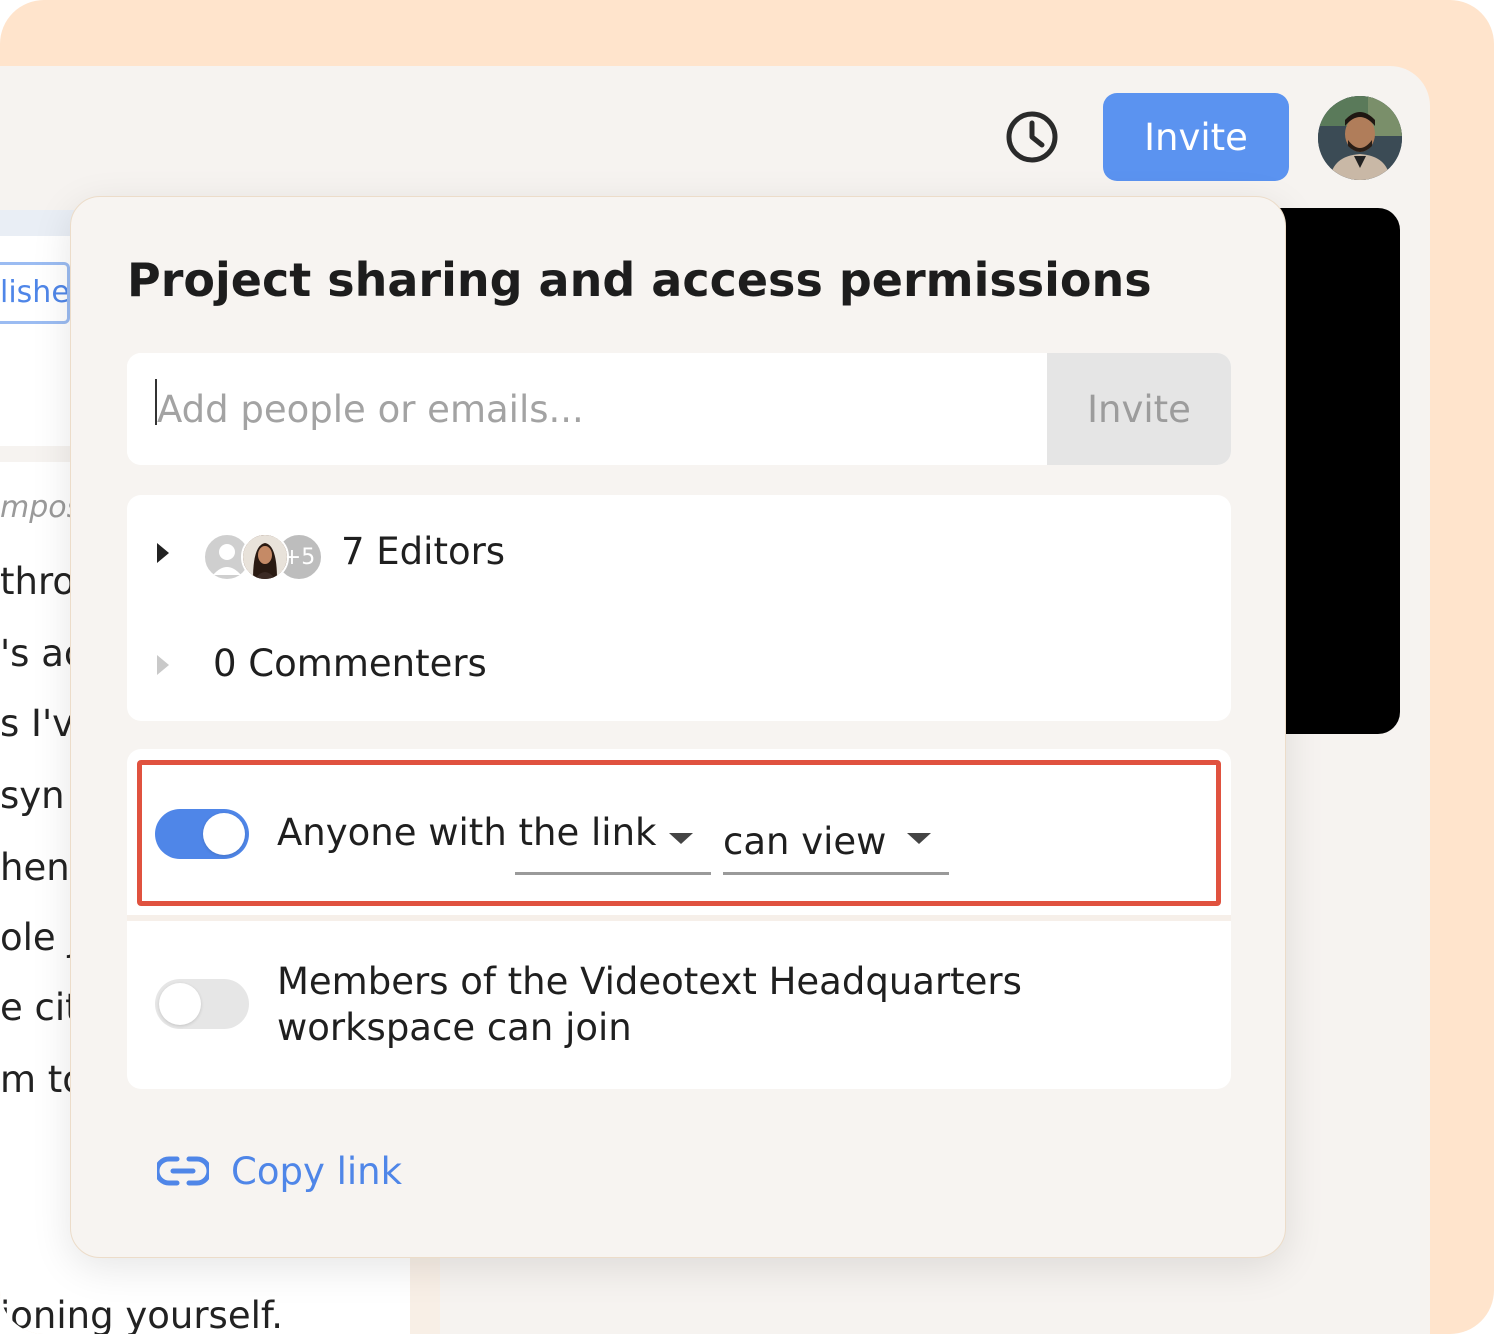 The width and height of the screenshot is (1494, 1334). Describe the element at coordinates (32, 795) in the screenshot. I see `background-doc-line: syn` at that location.